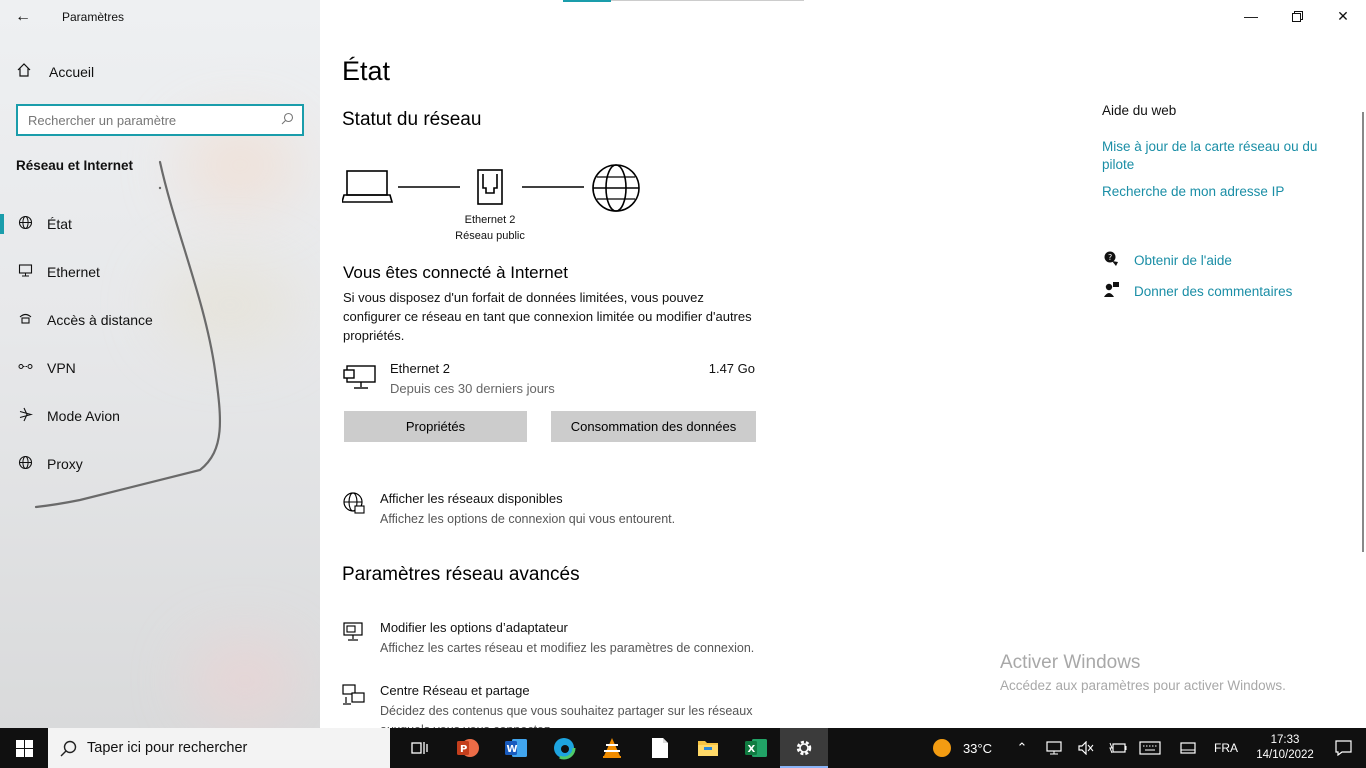 The image size is (1366, 768). Describe the element at coordinates (1285, 755) in the screenshot. I see `clock-date: 14/10/2022` at that location.